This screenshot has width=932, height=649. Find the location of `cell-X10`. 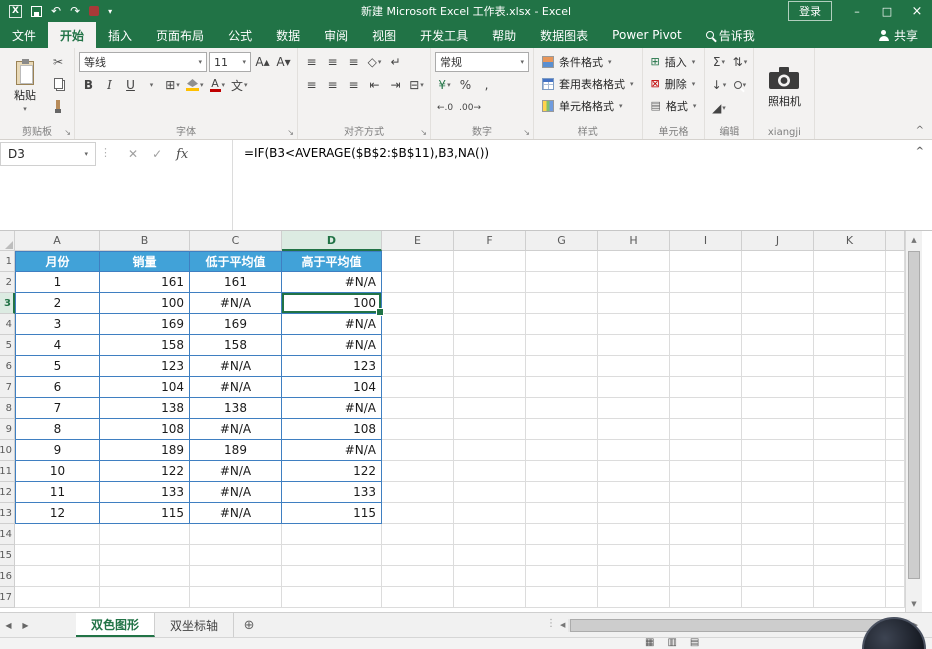

cell-X10 is located at coordinates (895, 450).